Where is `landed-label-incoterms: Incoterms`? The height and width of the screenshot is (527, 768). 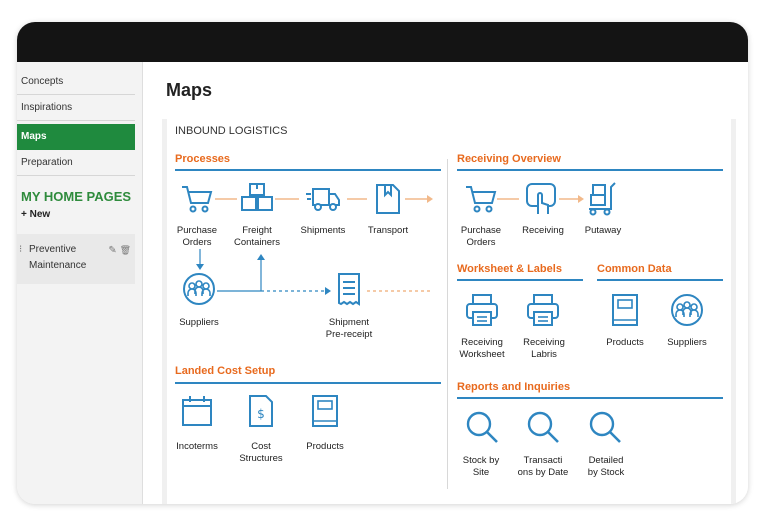 landed-label-incoterms: Incoterms is located at coordinates (197, 446).